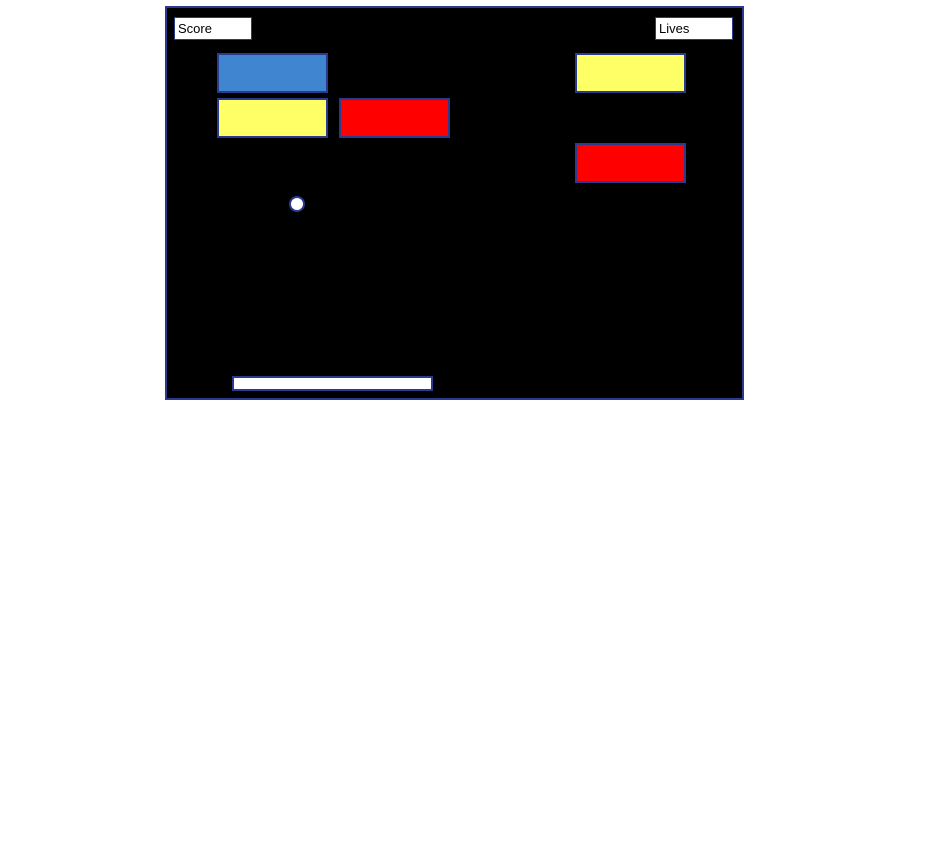  What do you see at coordinates (297, 204) in the screenshot?
I see `ball` at bounding box center [297, 204].